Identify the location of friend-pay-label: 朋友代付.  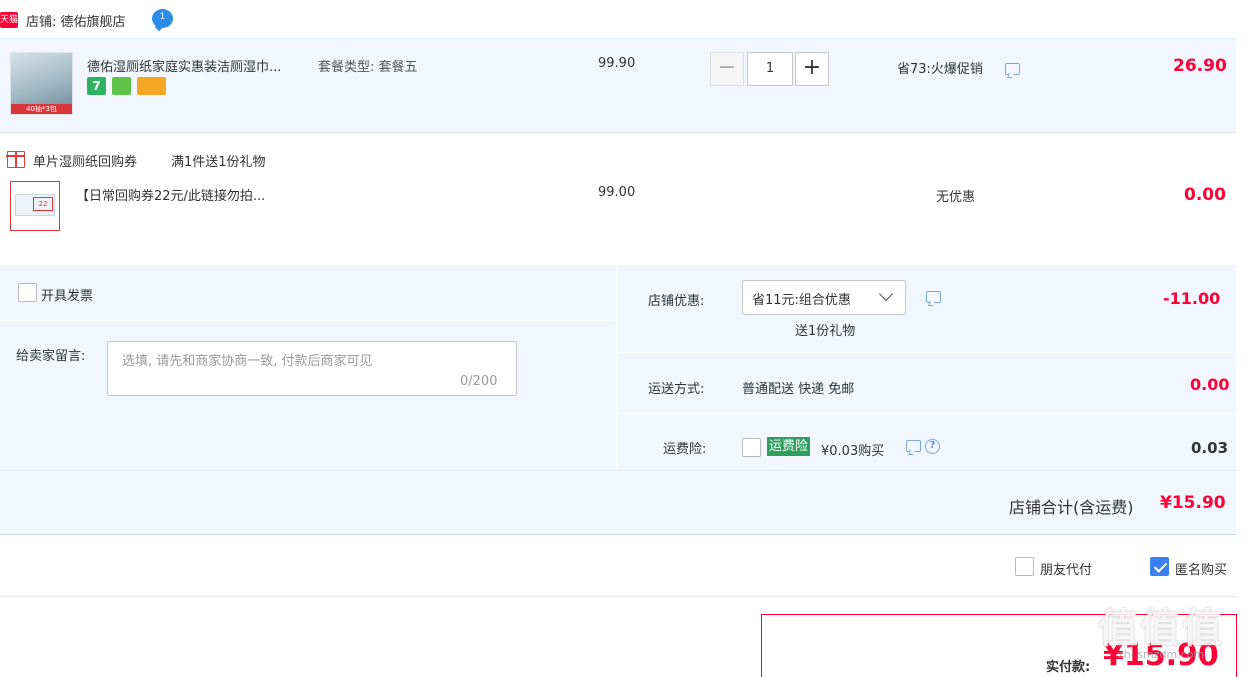
(1066, 570).